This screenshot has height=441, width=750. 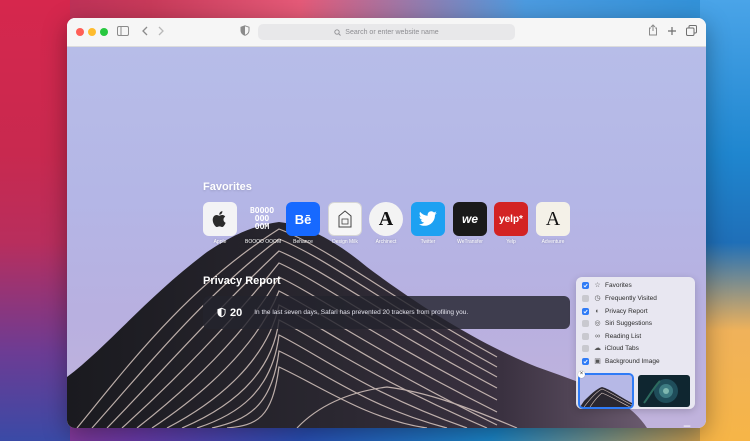 What do you see at coordinates (622, 348) in the screenshot?
I see `option-label: iCloud Tabs` at bounding box center [622, 348].